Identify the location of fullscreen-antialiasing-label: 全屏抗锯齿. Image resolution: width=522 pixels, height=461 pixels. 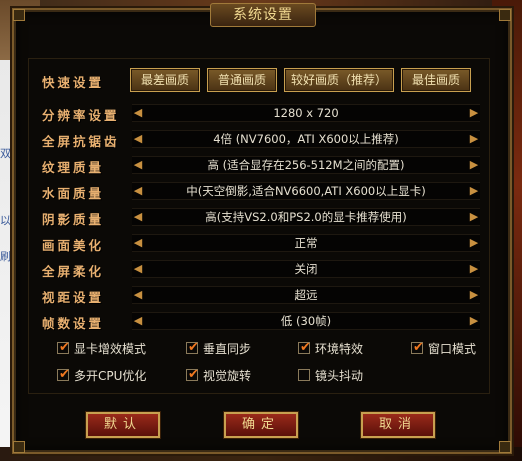
(81, 141).